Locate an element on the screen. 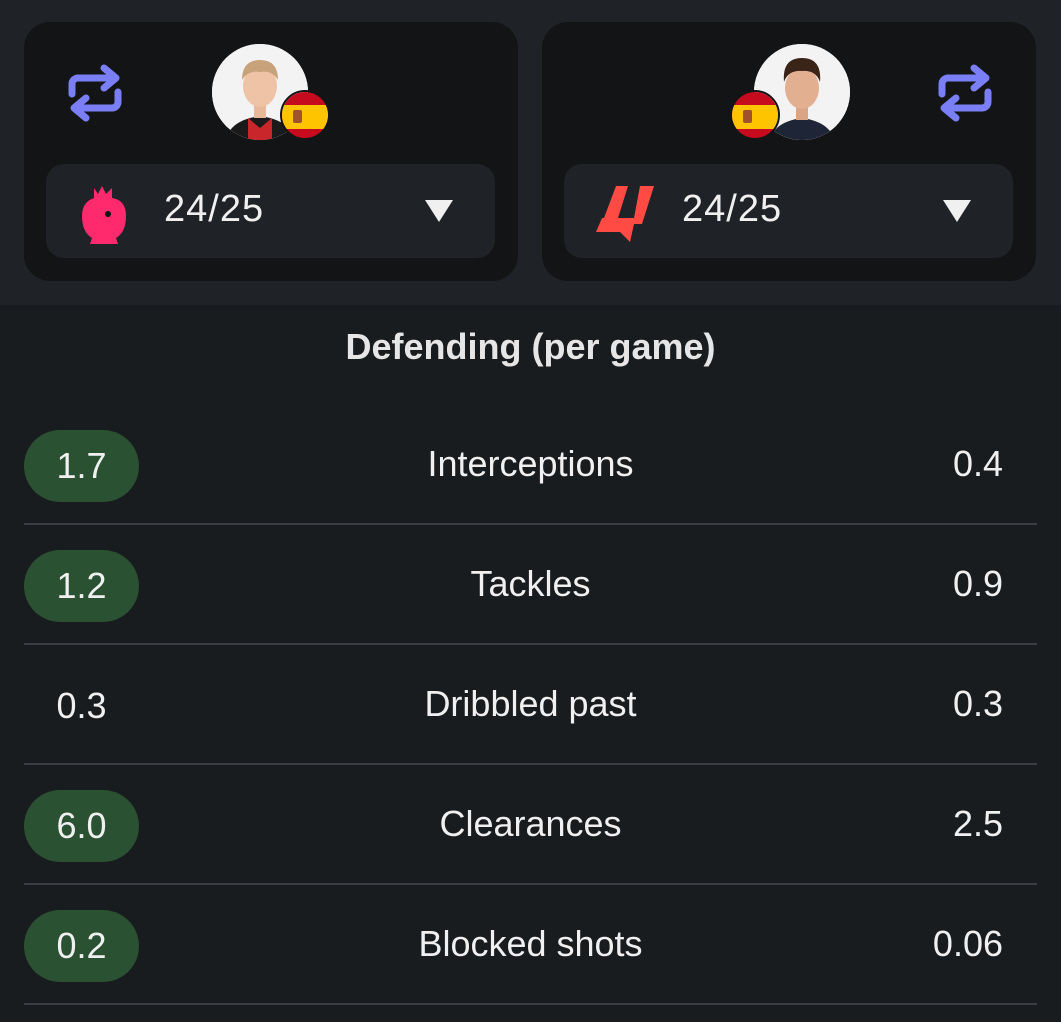 The height and width of the screenshot is (1022, 1061). right-value: 0.06 is located at coordinates (967, 943).